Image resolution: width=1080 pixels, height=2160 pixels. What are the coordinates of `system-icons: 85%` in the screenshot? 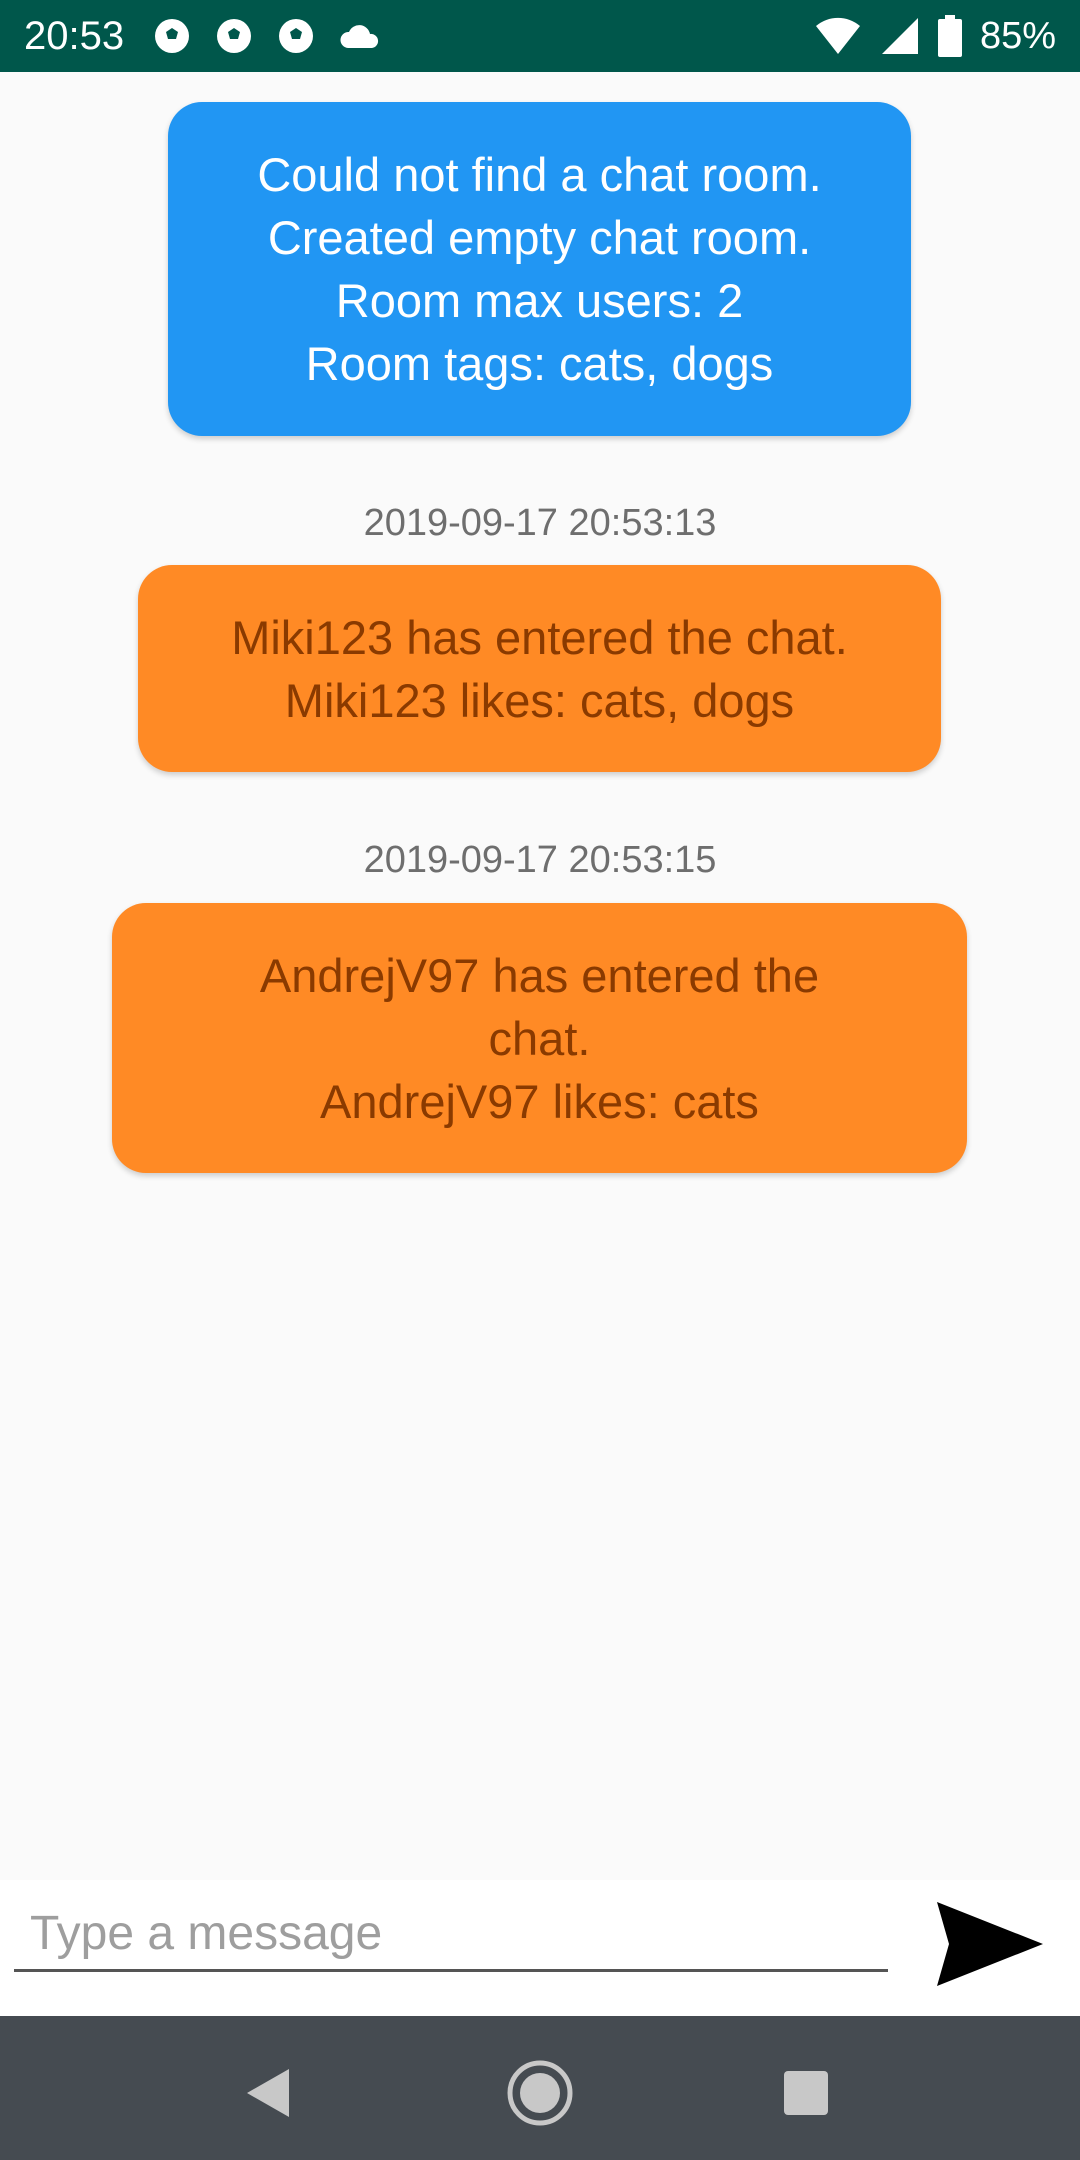 It's located at (935, 36).